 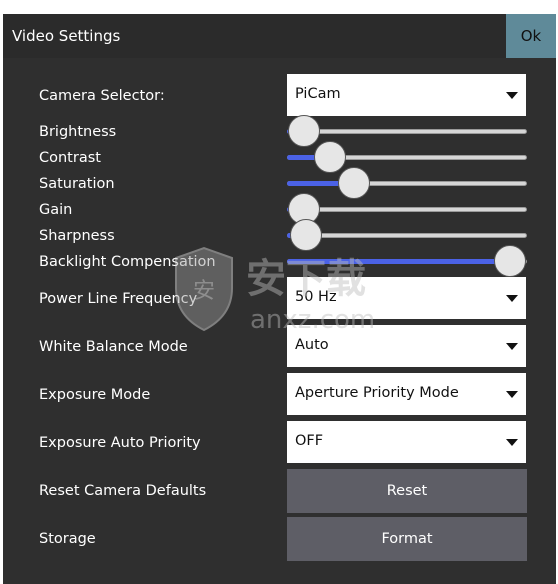 I want to click on exposure-mode-label: Exposure Mode, so click(x=95, y=395).